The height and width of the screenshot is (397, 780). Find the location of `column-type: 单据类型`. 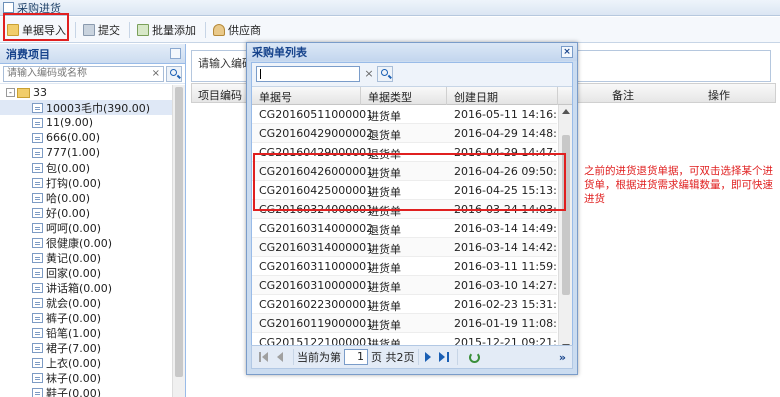

column-type: 单据类型 is located at coordinates (390, 97).